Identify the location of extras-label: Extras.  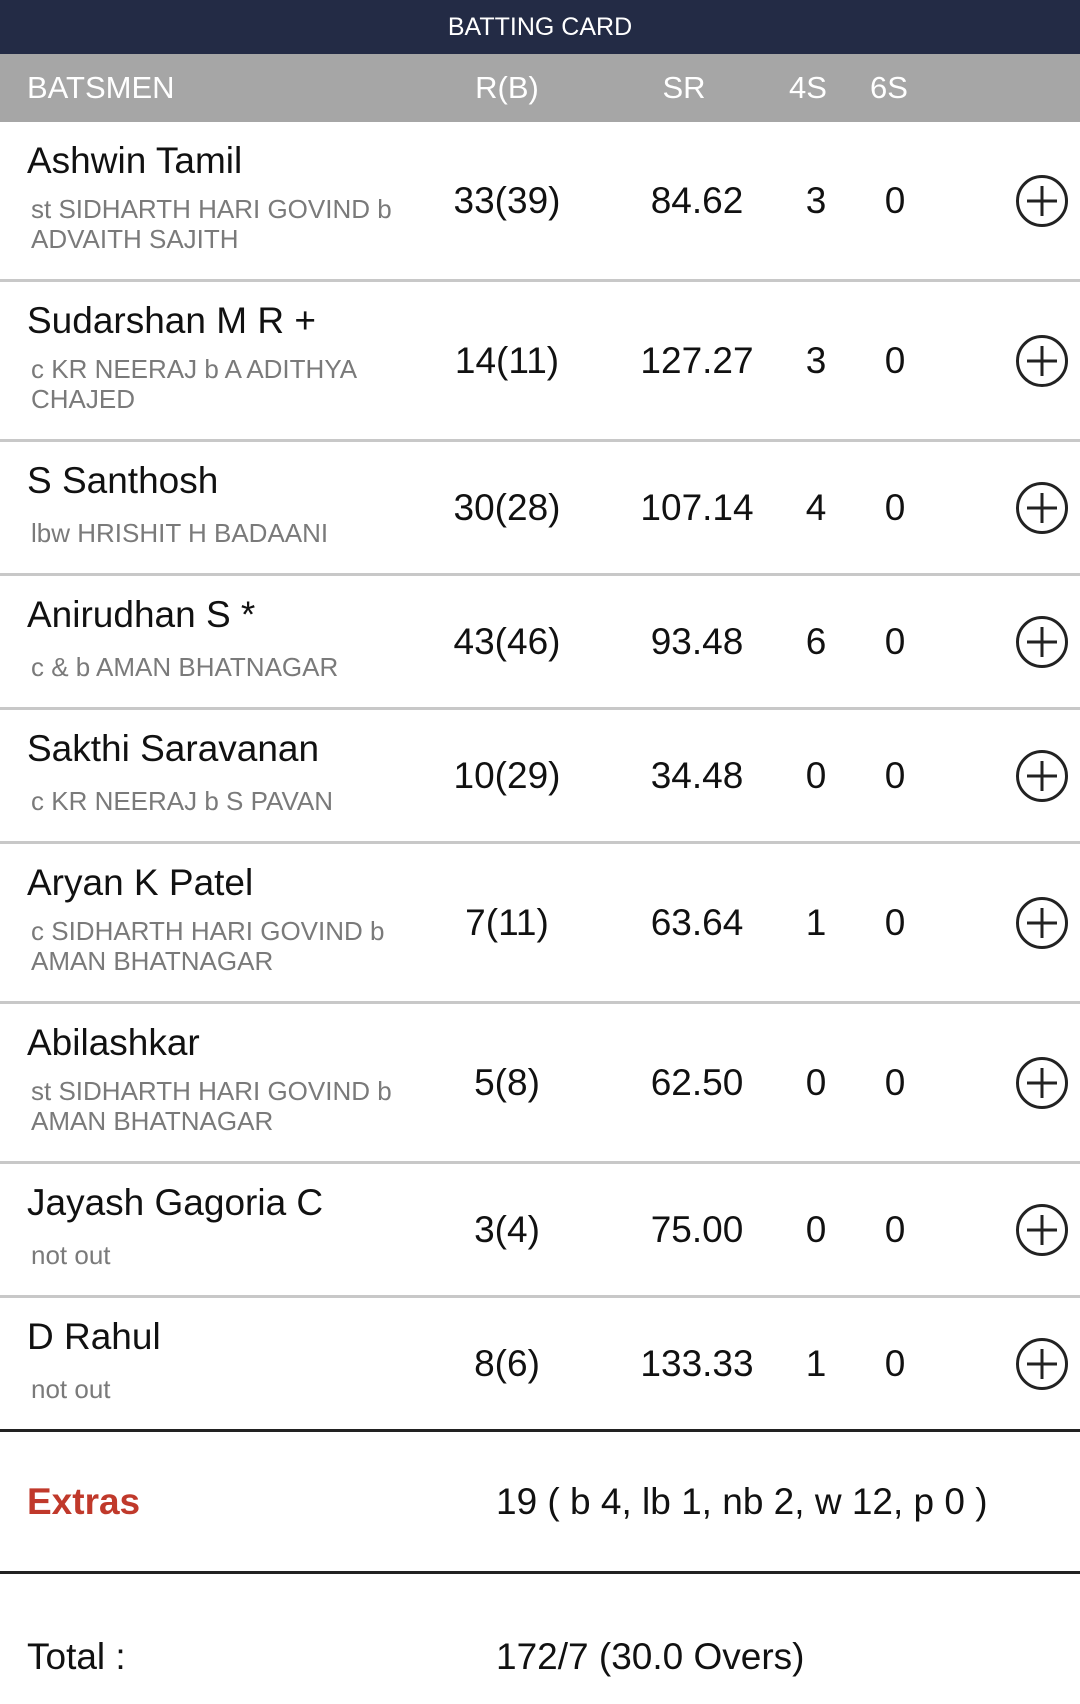
(84, 1501).